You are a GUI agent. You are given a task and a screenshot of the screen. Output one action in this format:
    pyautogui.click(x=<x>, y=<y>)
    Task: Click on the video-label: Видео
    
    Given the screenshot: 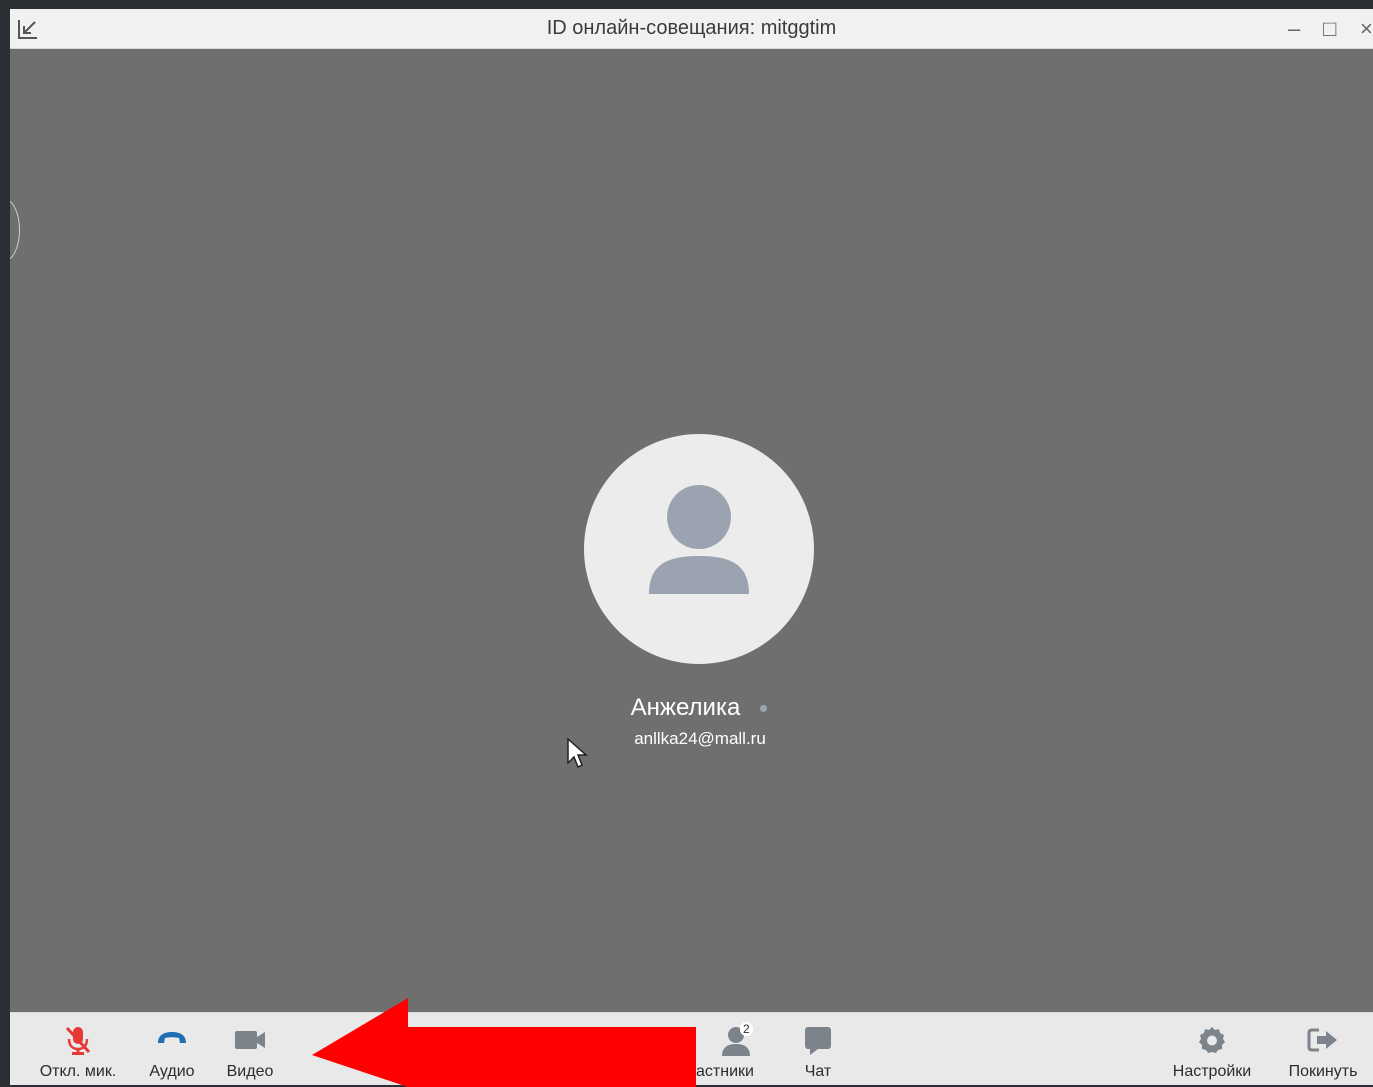 What is the action you would take?
    pyautogui.click(x=250, y=1071)
    